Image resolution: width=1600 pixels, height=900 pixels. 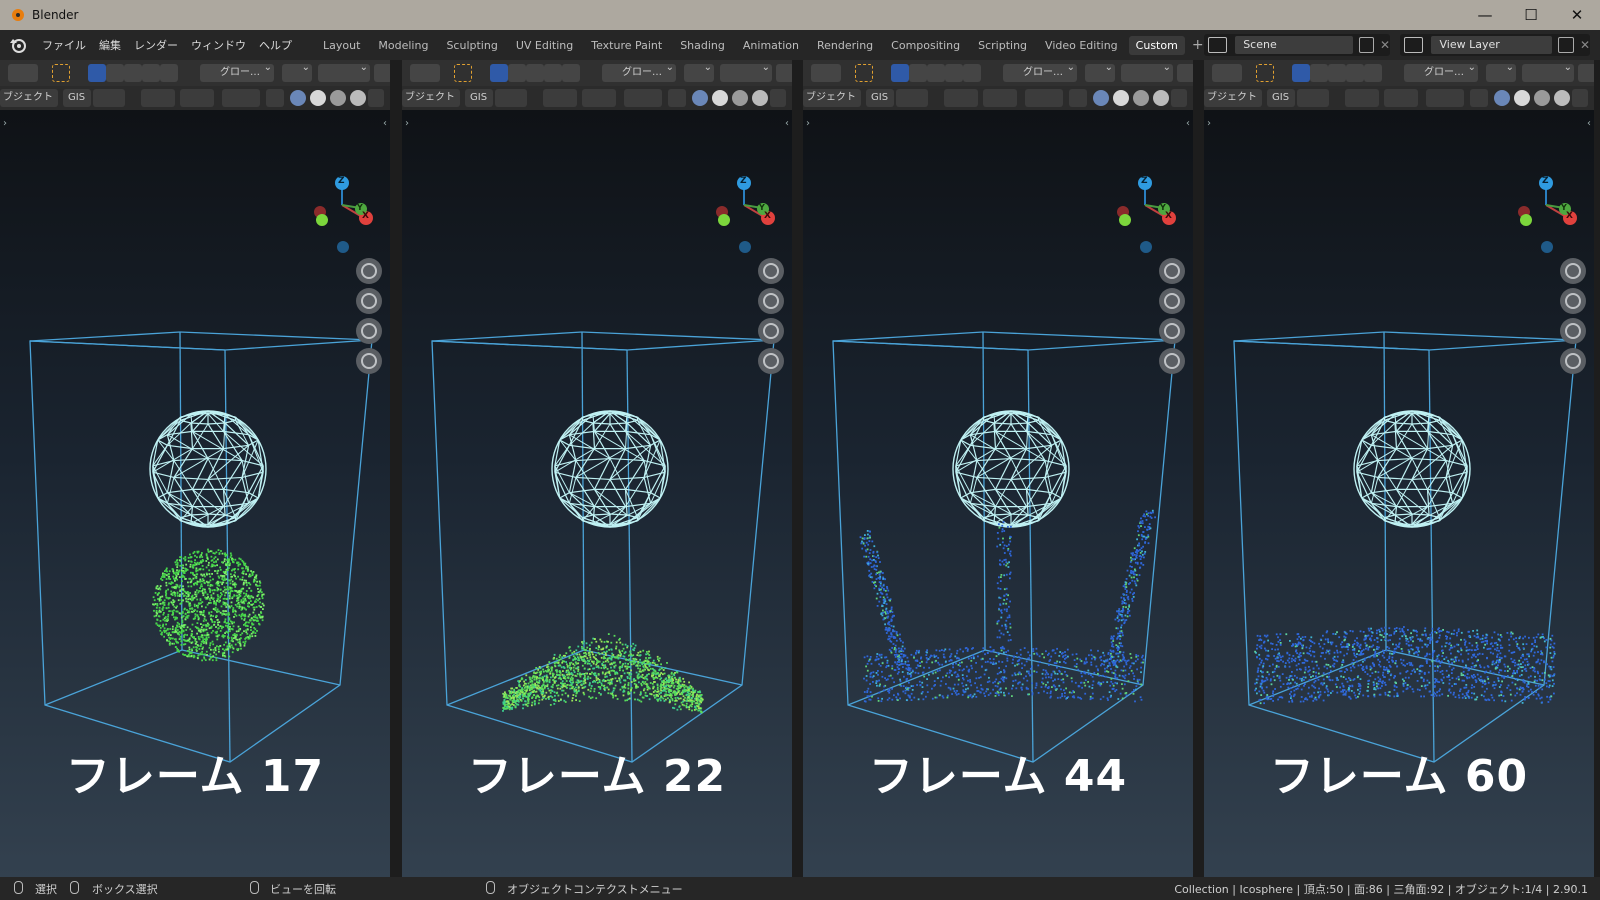 I want to click on tab-uv-editing: UV Editing, so click(x=544, y=45).